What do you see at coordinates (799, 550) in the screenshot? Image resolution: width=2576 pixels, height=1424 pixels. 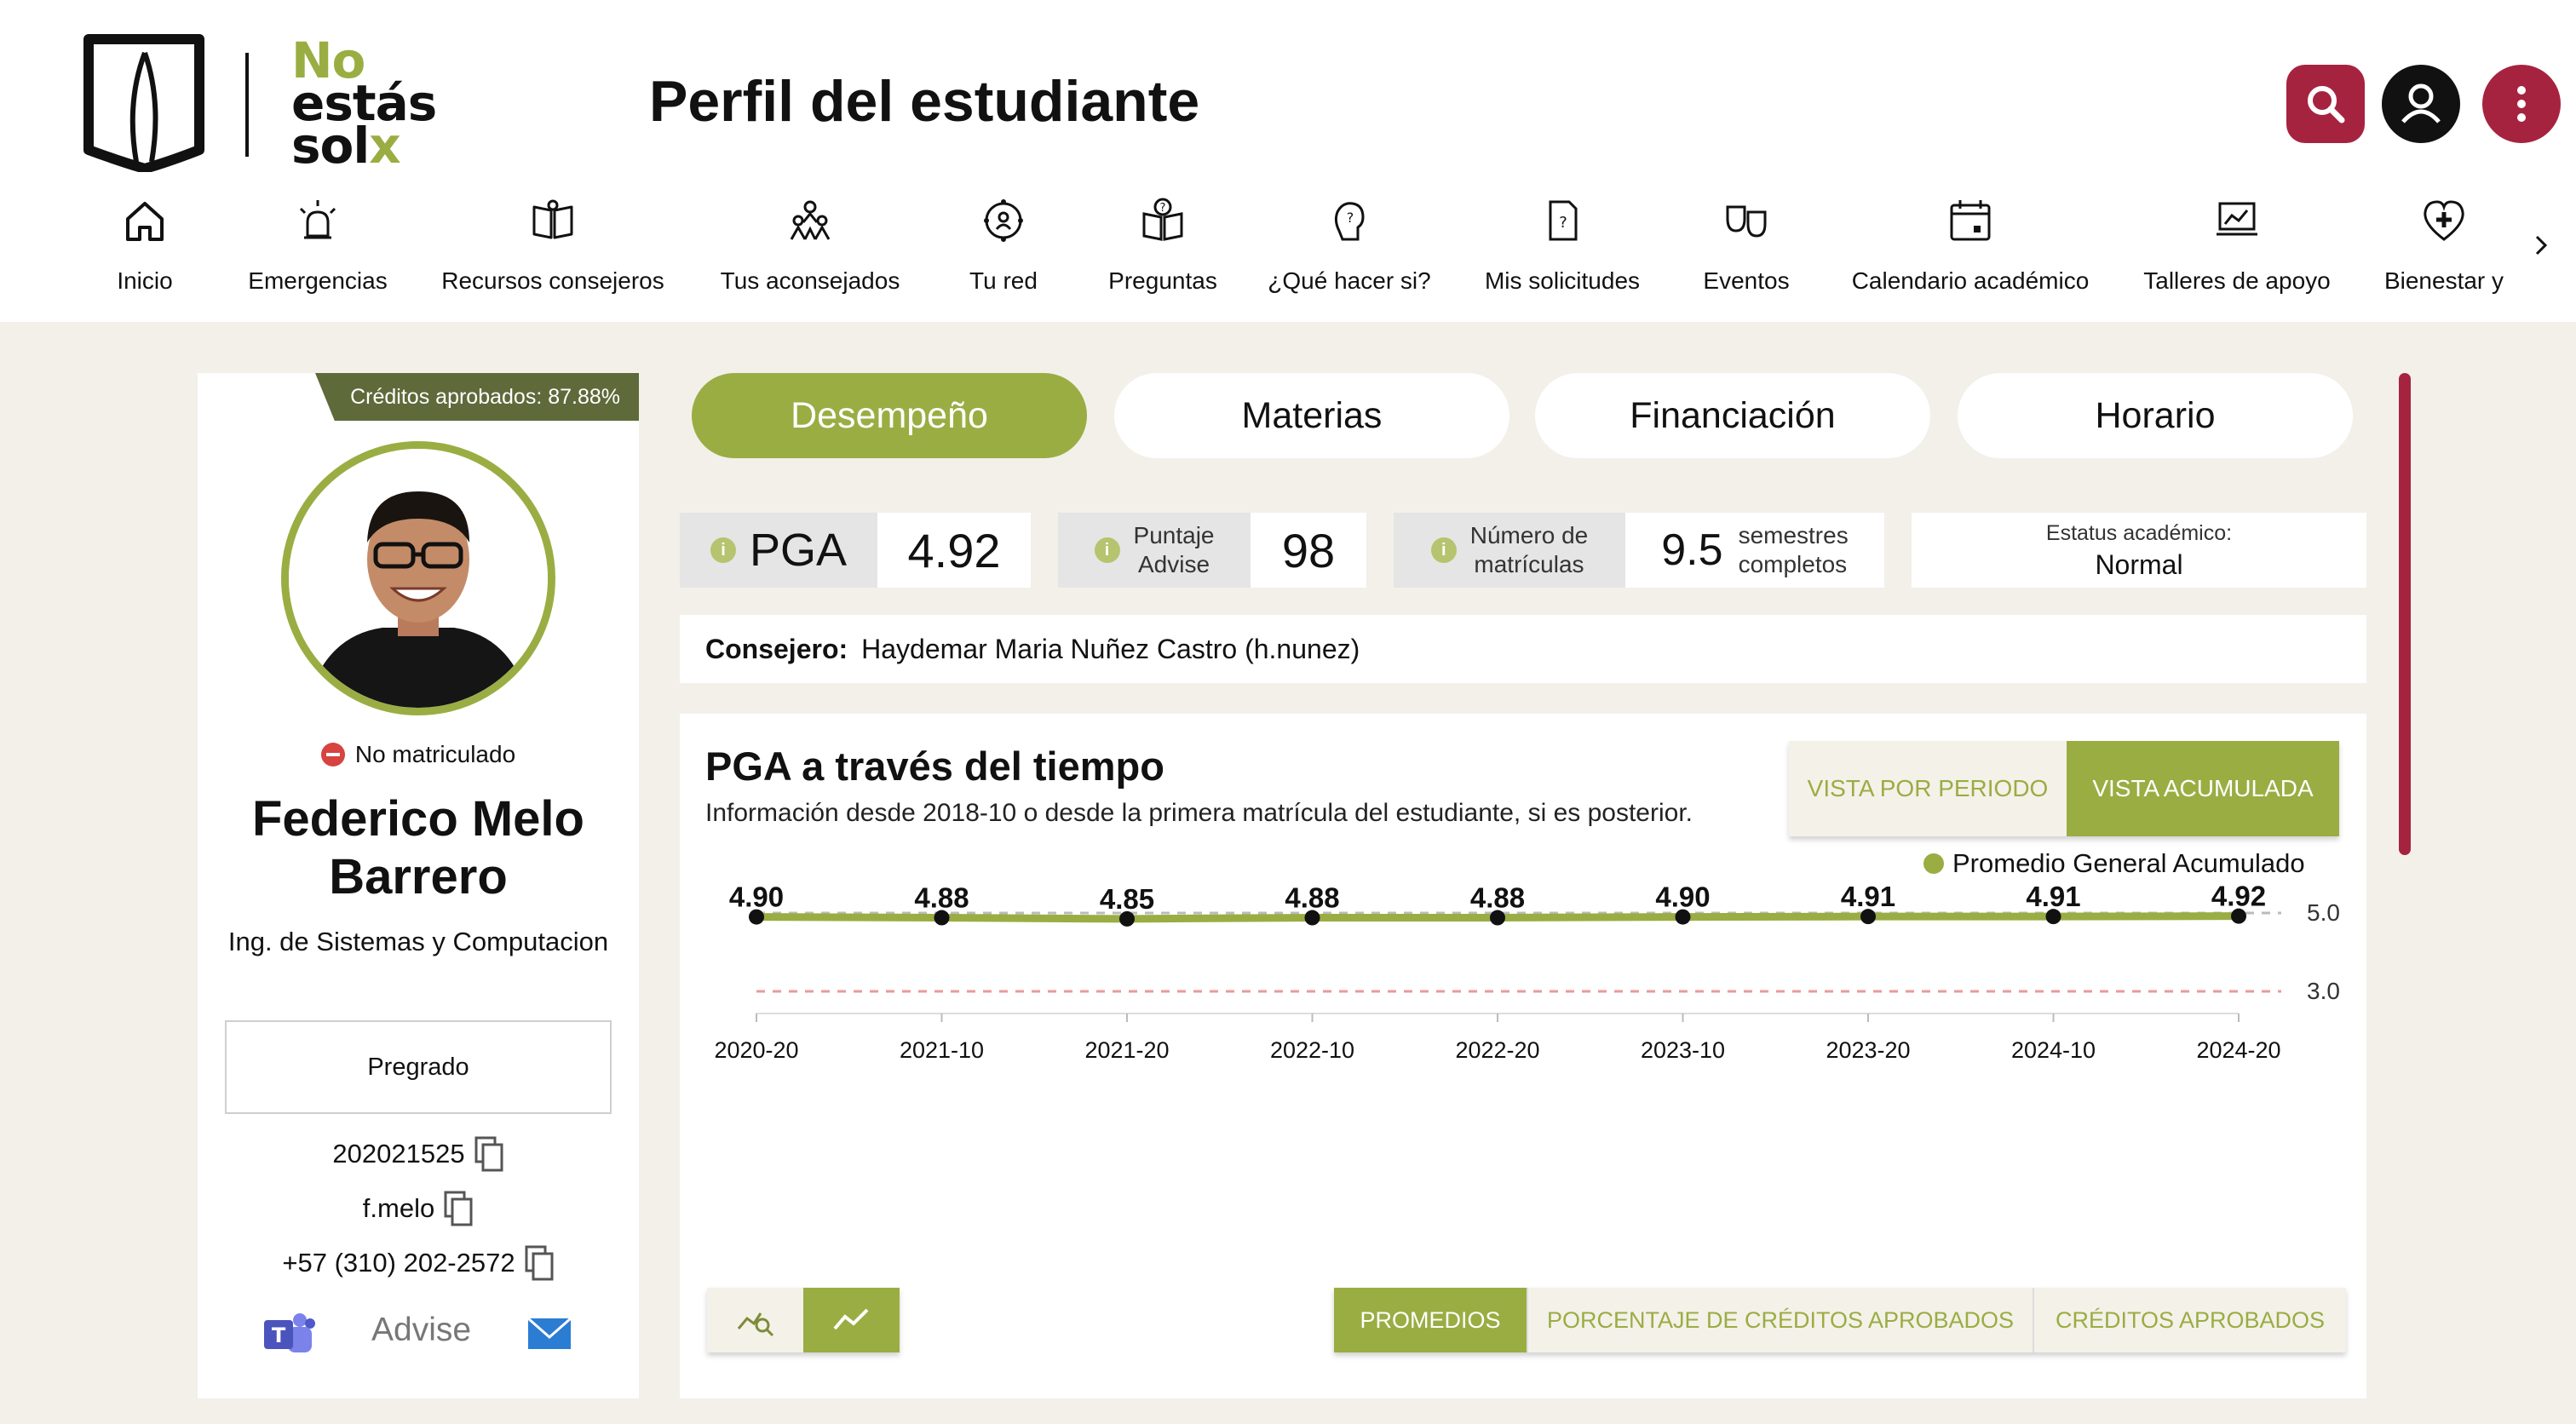 I see `pga-label: PGA` at bounding box center [799, 550].